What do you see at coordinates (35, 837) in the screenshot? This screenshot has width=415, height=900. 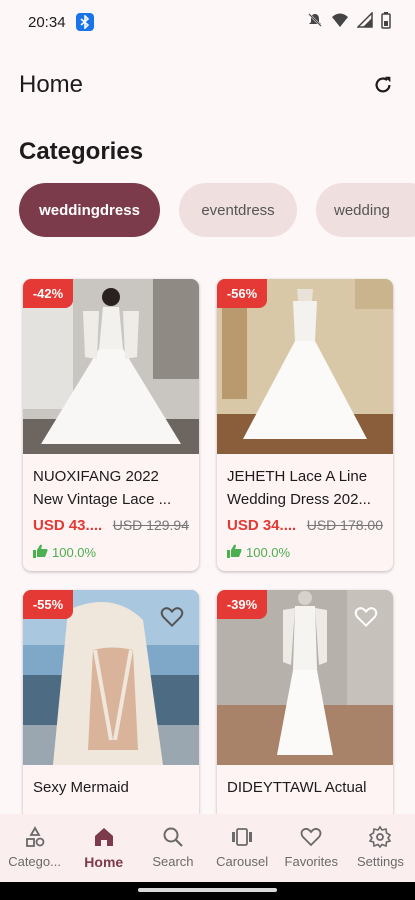 I see `categories-icon` at bounding box center [35, 837].